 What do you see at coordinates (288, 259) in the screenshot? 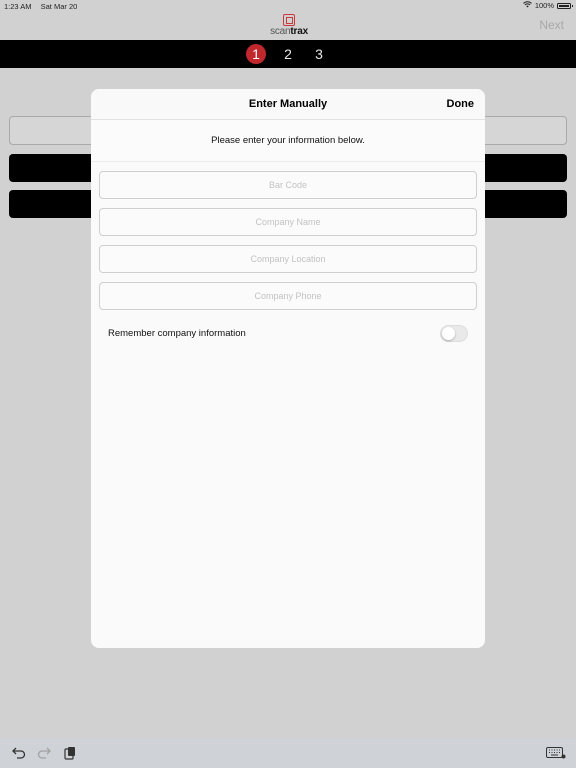
I see `company-location-input` at bounding box center [288, 259].